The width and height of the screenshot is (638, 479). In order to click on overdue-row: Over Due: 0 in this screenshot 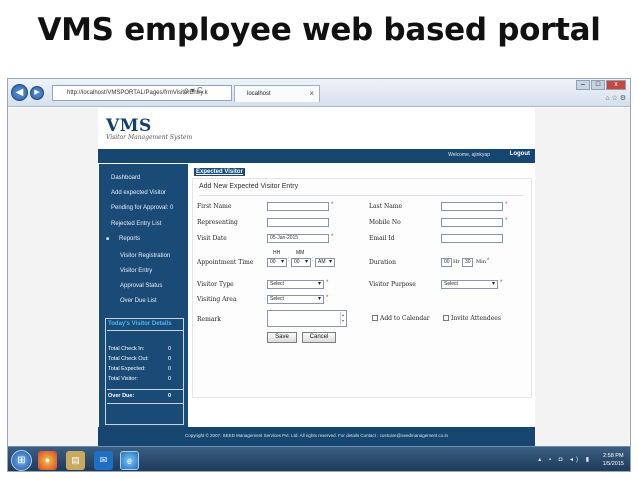, I will do `click(145, 396)`.